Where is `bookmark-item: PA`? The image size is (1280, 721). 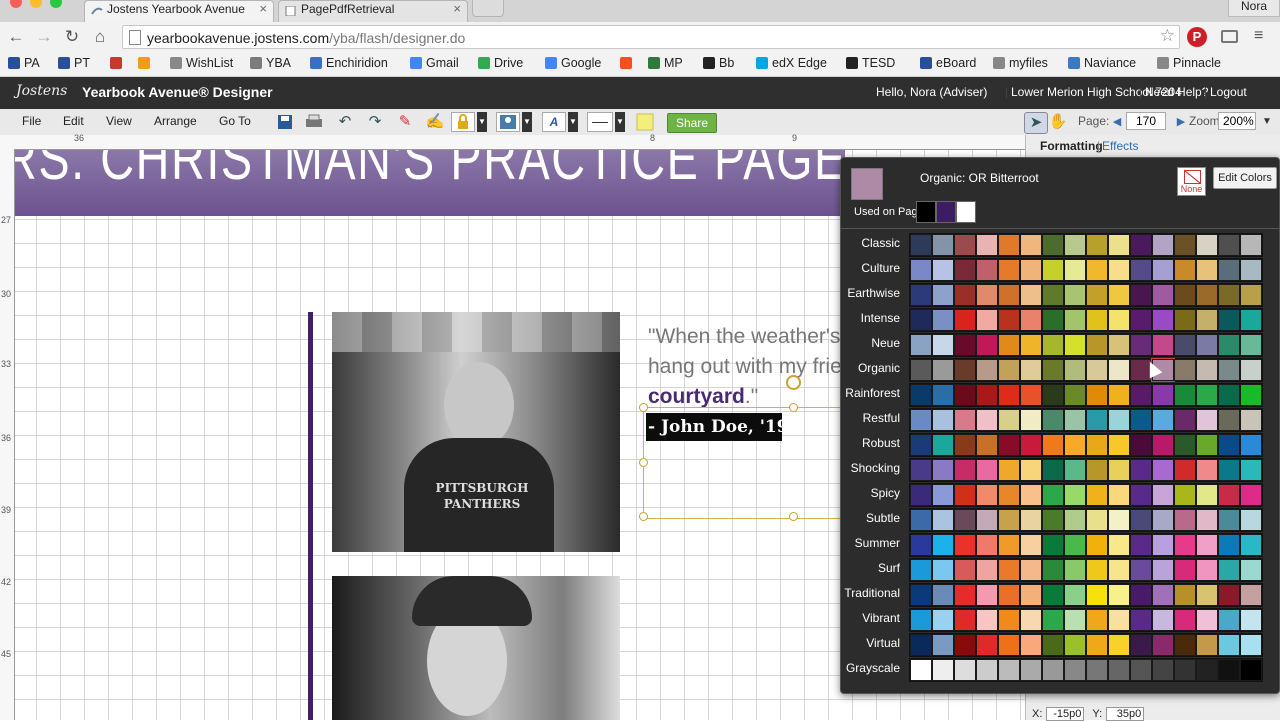 bookmark-item: PA is located at coordinates (24, 63).